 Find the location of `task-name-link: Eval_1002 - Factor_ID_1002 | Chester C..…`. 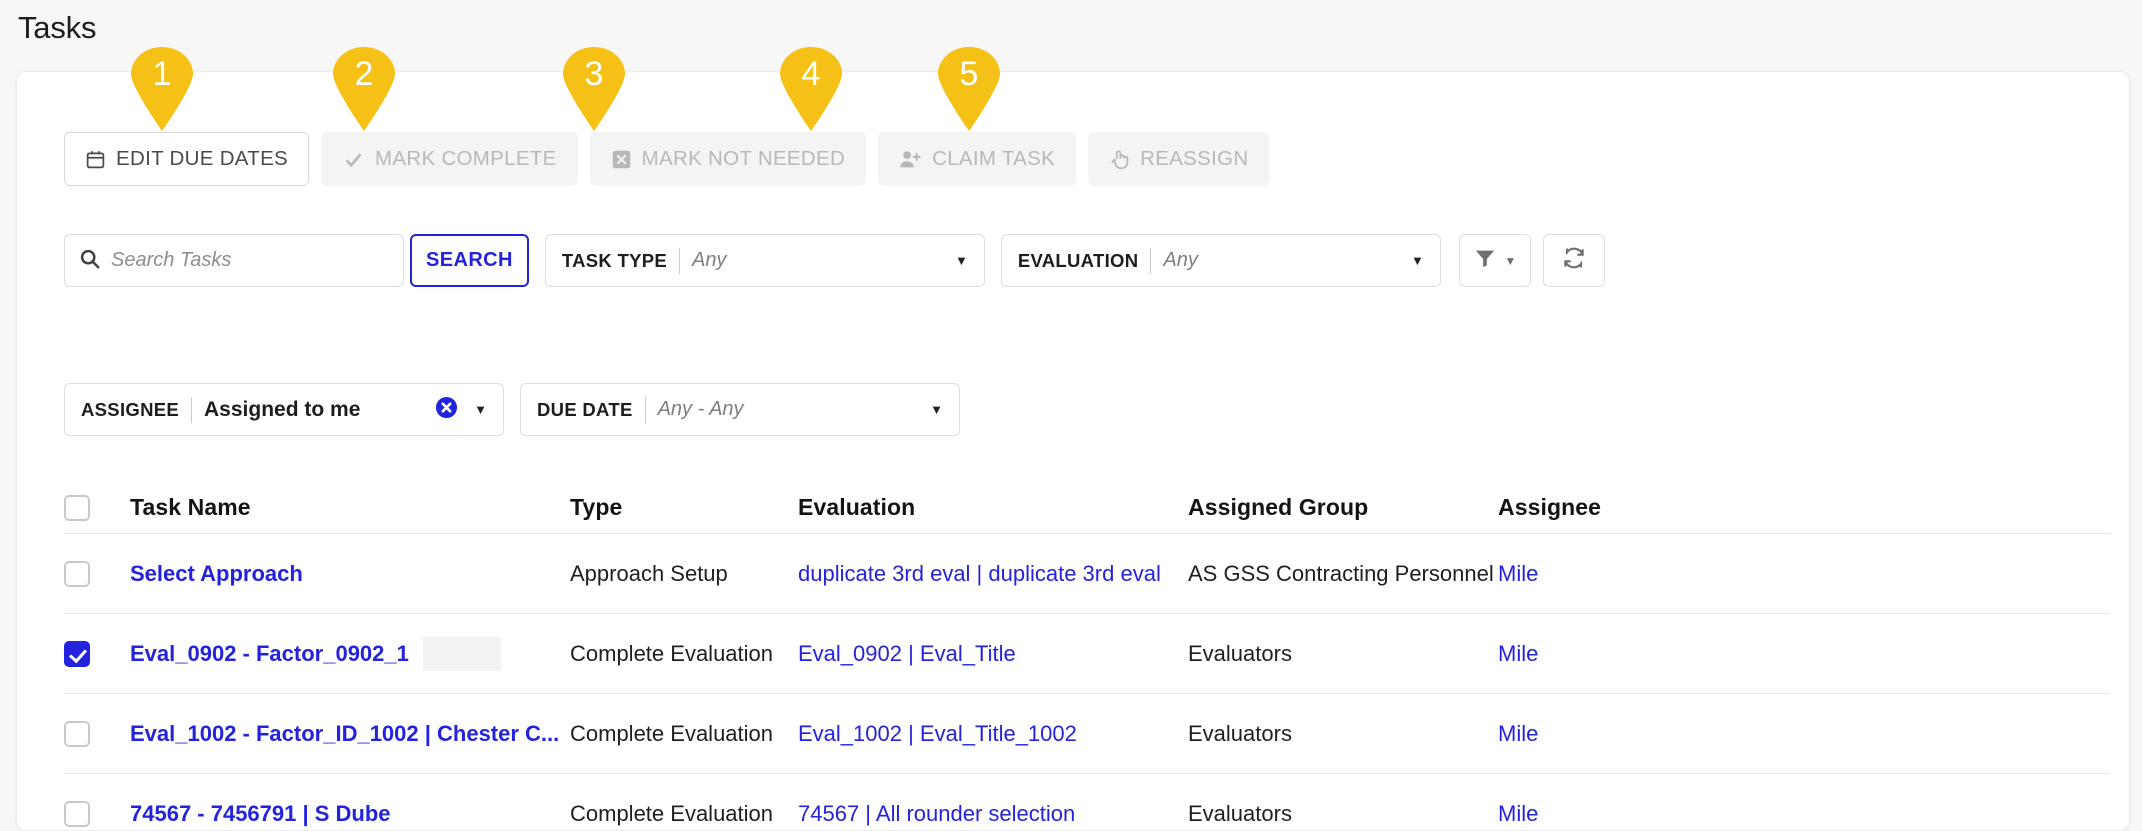

task-name-link: Eval_1002 - Factor_ID_1002 | Chester C..… is located at coordinates (344, 734).